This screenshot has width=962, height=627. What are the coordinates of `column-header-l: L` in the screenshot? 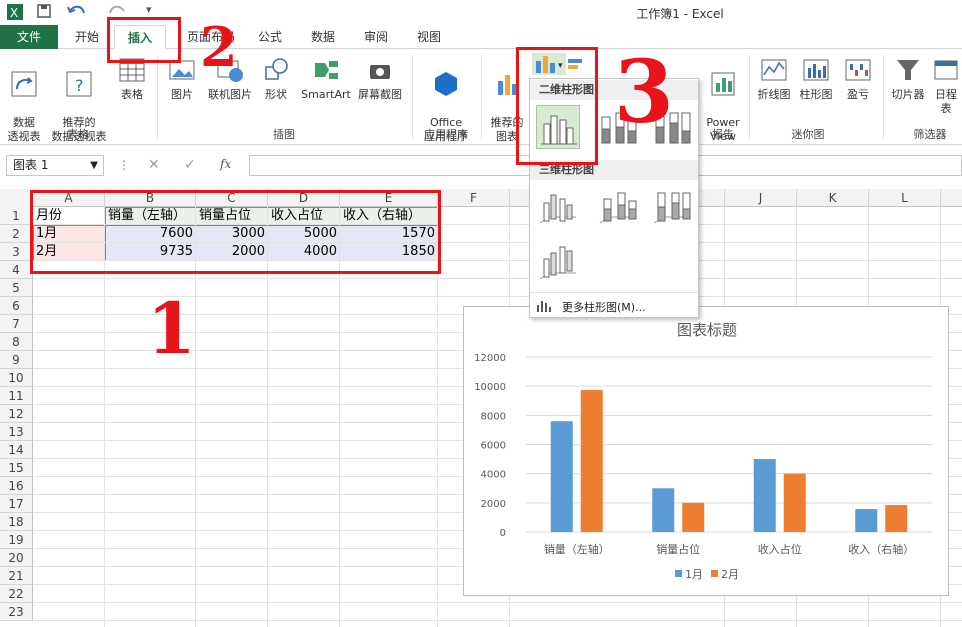 It's located at (905, 198).